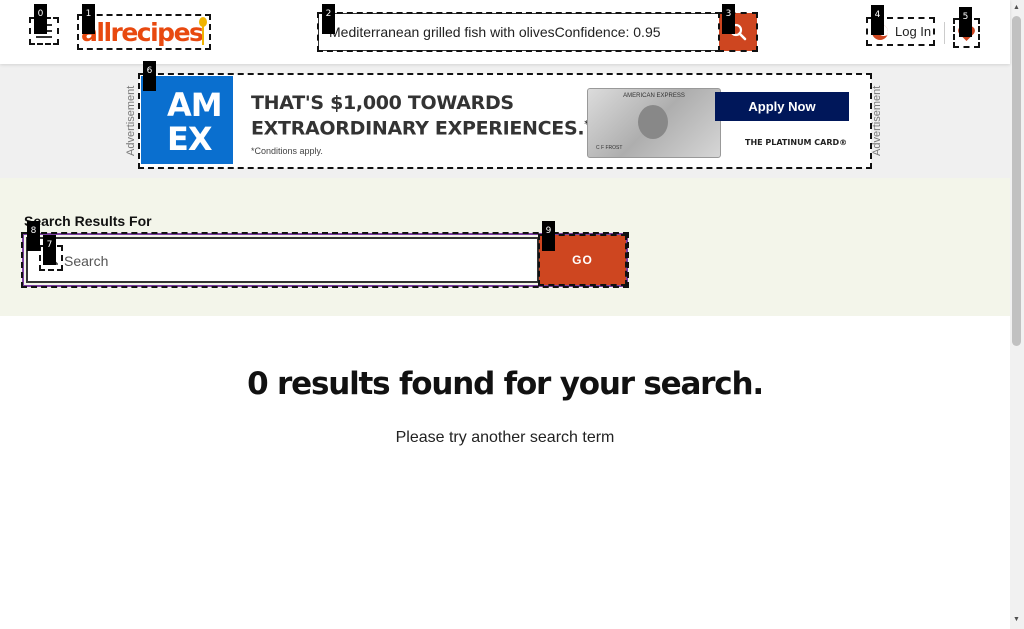 The width and height of the screenshot is (1024, 629). Describe the element at coordinates (190, 139) in the screenshot. I see `amex-logo-line2: EX` at that location.